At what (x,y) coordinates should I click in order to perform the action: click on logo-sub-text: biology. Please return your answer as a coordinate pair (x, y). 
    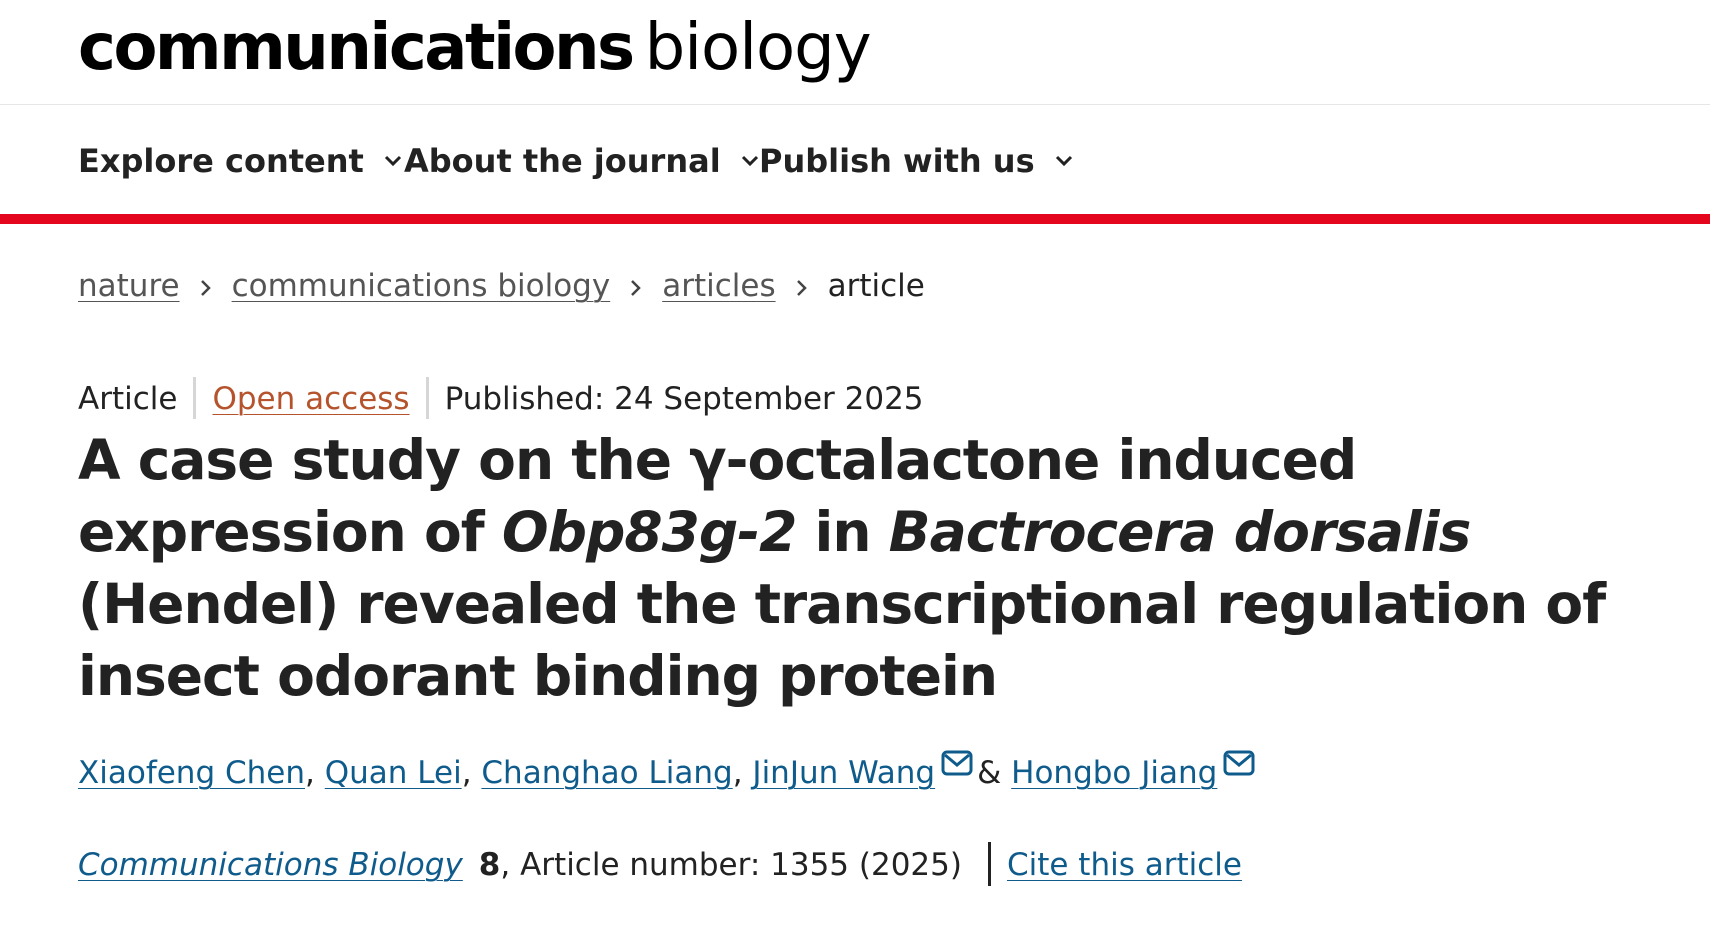
    Looking at the image, I should click on (758, 48).